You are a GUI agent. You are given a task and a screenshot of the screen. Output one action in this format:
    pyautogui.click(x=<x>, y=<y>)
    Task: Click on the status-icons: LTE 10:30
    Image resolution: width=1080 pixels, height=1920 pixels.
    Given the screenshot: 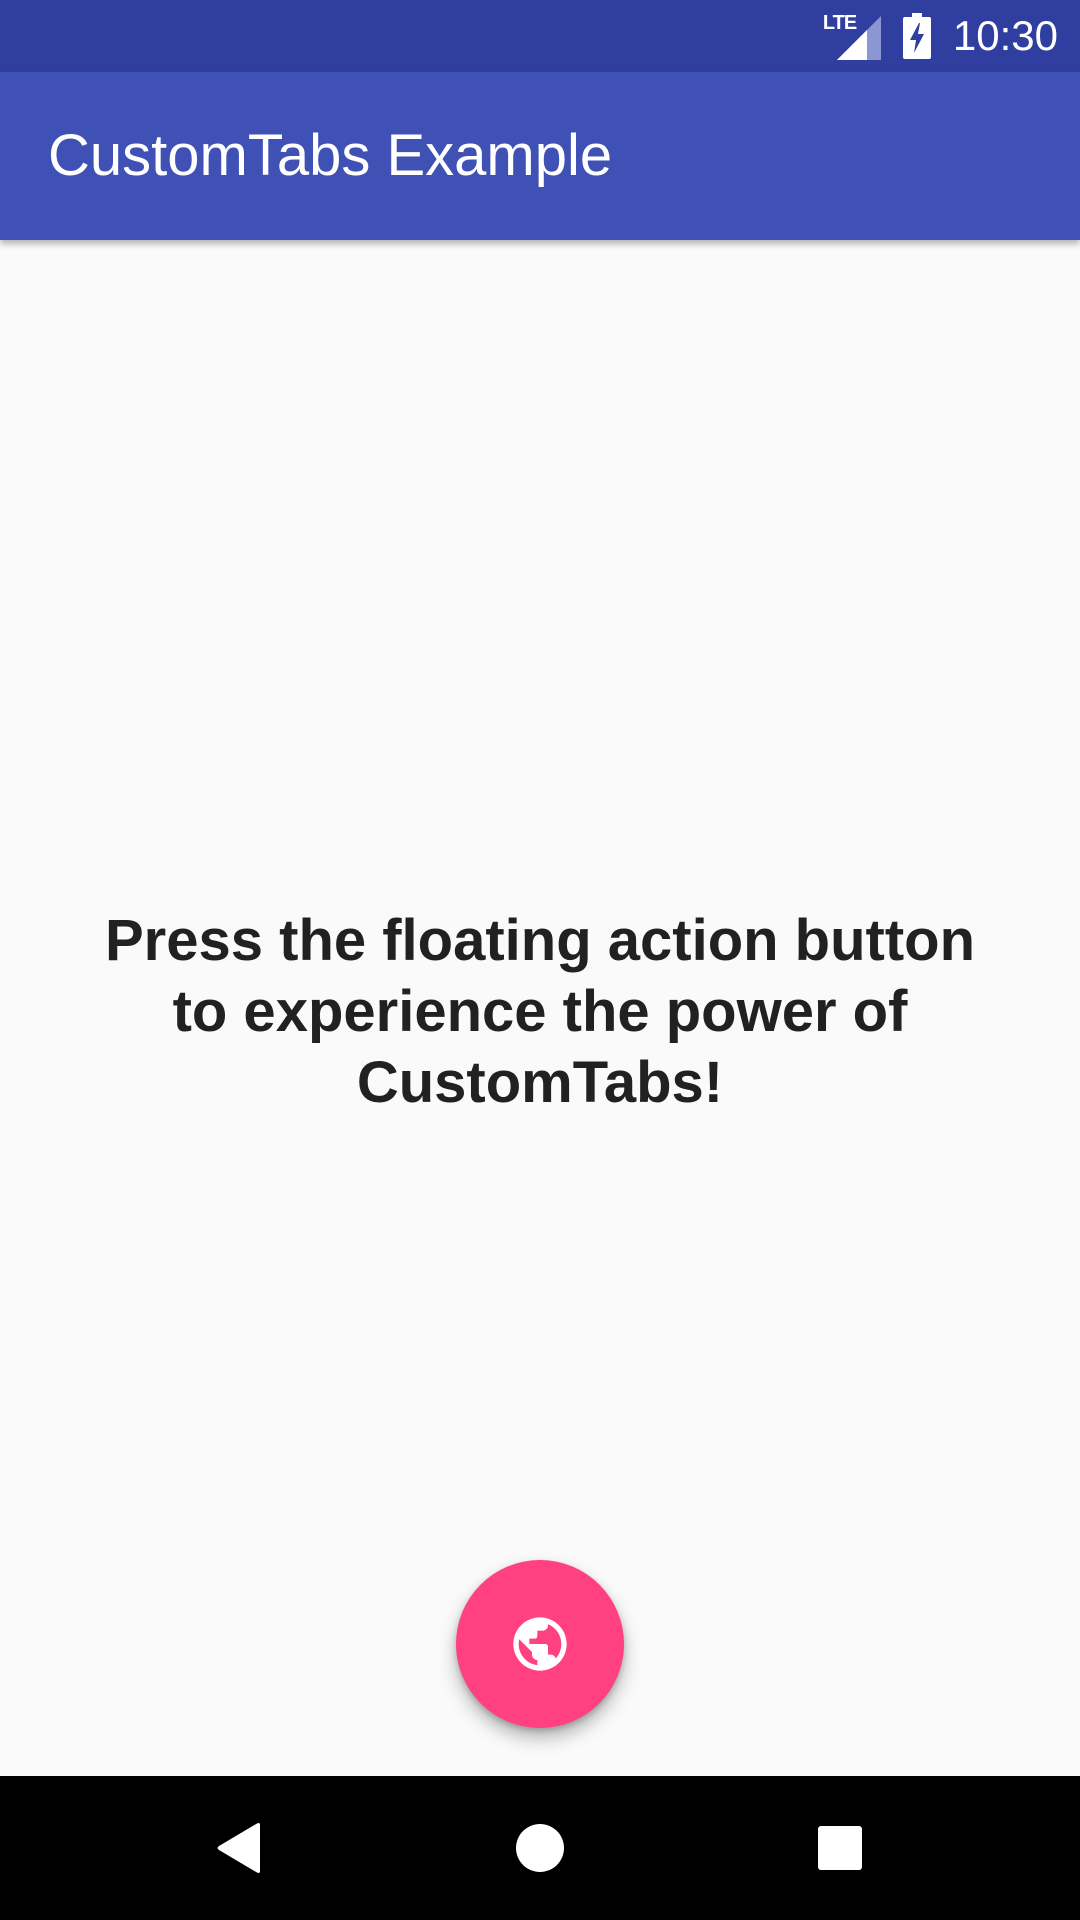 What is the action you would take?
    pyautogui.click(x=940, y=36)
    